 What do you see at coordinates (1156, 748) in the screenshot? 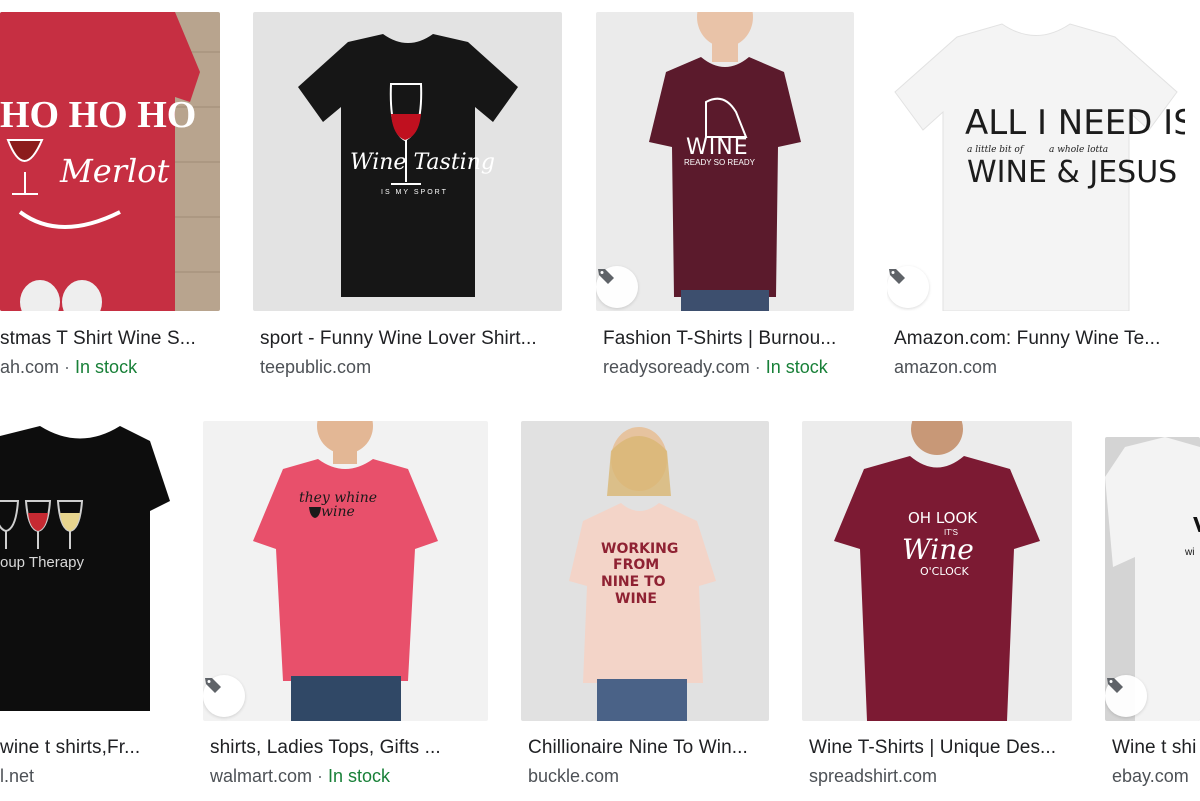
I see `result-title: Wine t shi` at bounding box center [1156, 748].